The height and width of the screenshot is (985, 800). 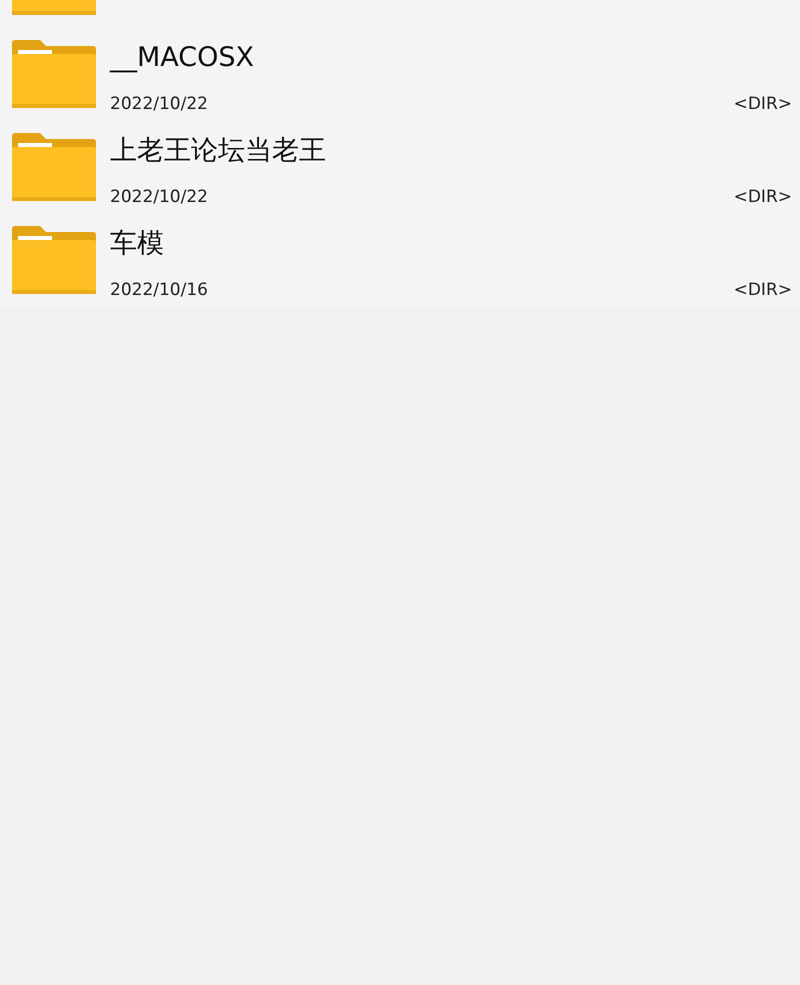 I want to click on folder-name: 车模, so click(x=451, y=244).